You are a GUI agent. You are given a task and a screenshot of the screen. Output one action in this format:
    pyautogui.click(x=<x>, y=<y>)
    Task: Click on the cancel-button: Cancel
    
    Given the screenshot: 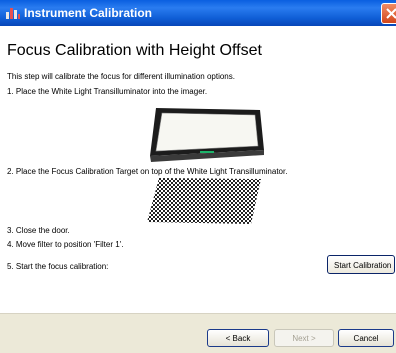 What is the action you would take?
    pyautogui.click(x=366, y=338)
    